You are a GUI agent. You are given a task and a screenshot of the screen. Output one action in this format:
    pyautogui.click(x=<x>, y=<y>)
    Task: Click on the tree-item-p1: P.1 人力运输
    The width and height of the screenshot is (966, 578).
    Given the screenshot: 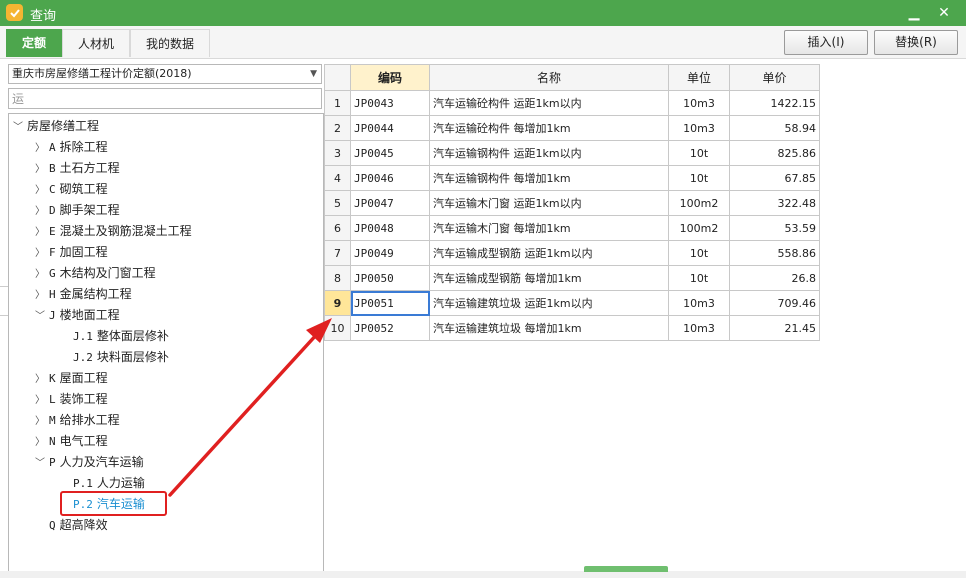 What is the action you would take?
    pyautogui.click(x=109, y=483)
    